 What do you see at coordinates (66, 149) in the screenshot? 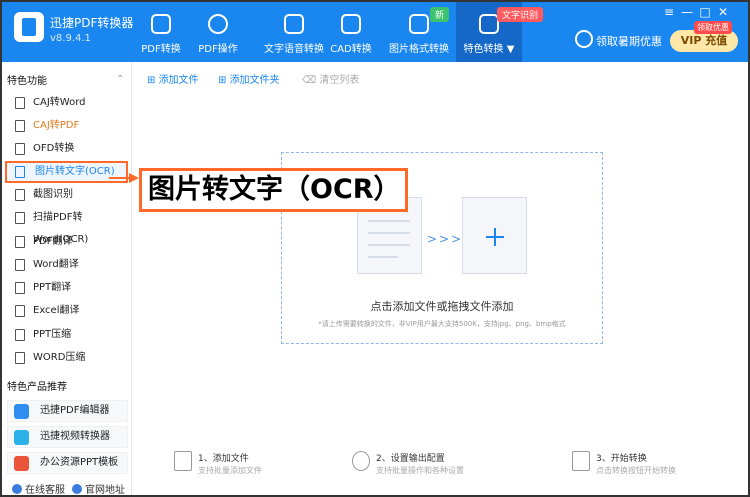
I see `sidebar-item-ofd: OFD转换` at bounding box center [66, 149].